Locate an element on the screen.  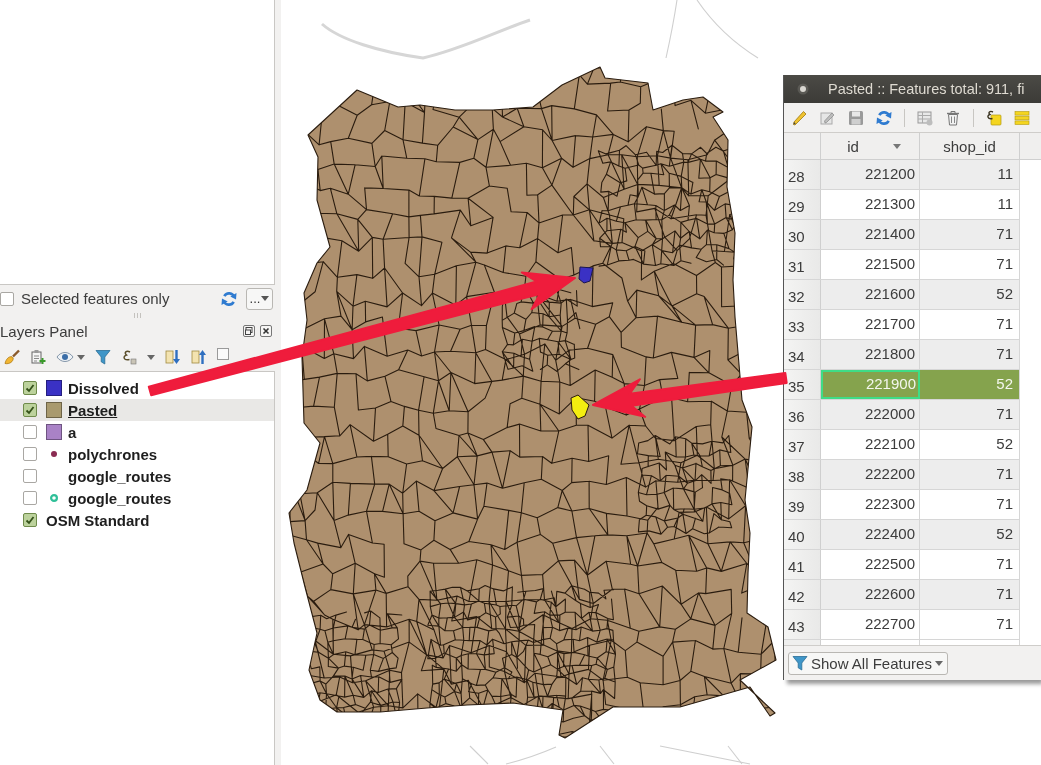
row-header: 41 is located at coordinates (802, 564).